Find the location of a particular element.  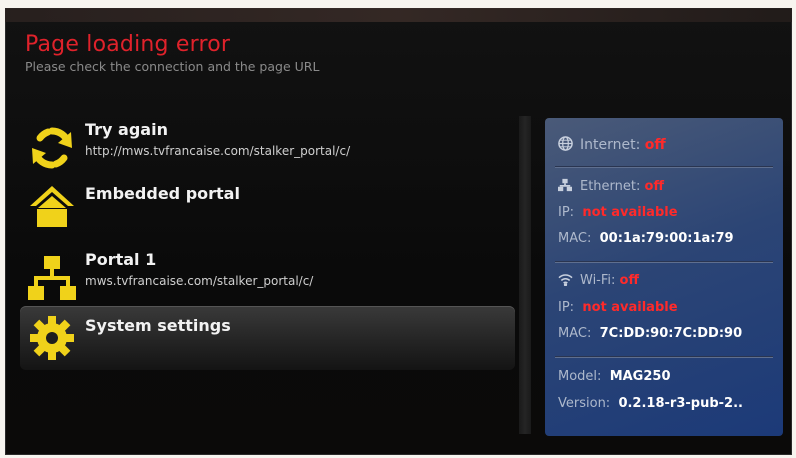

wifi-status: Wi-Fi: off is located at coordinates (598, 281).